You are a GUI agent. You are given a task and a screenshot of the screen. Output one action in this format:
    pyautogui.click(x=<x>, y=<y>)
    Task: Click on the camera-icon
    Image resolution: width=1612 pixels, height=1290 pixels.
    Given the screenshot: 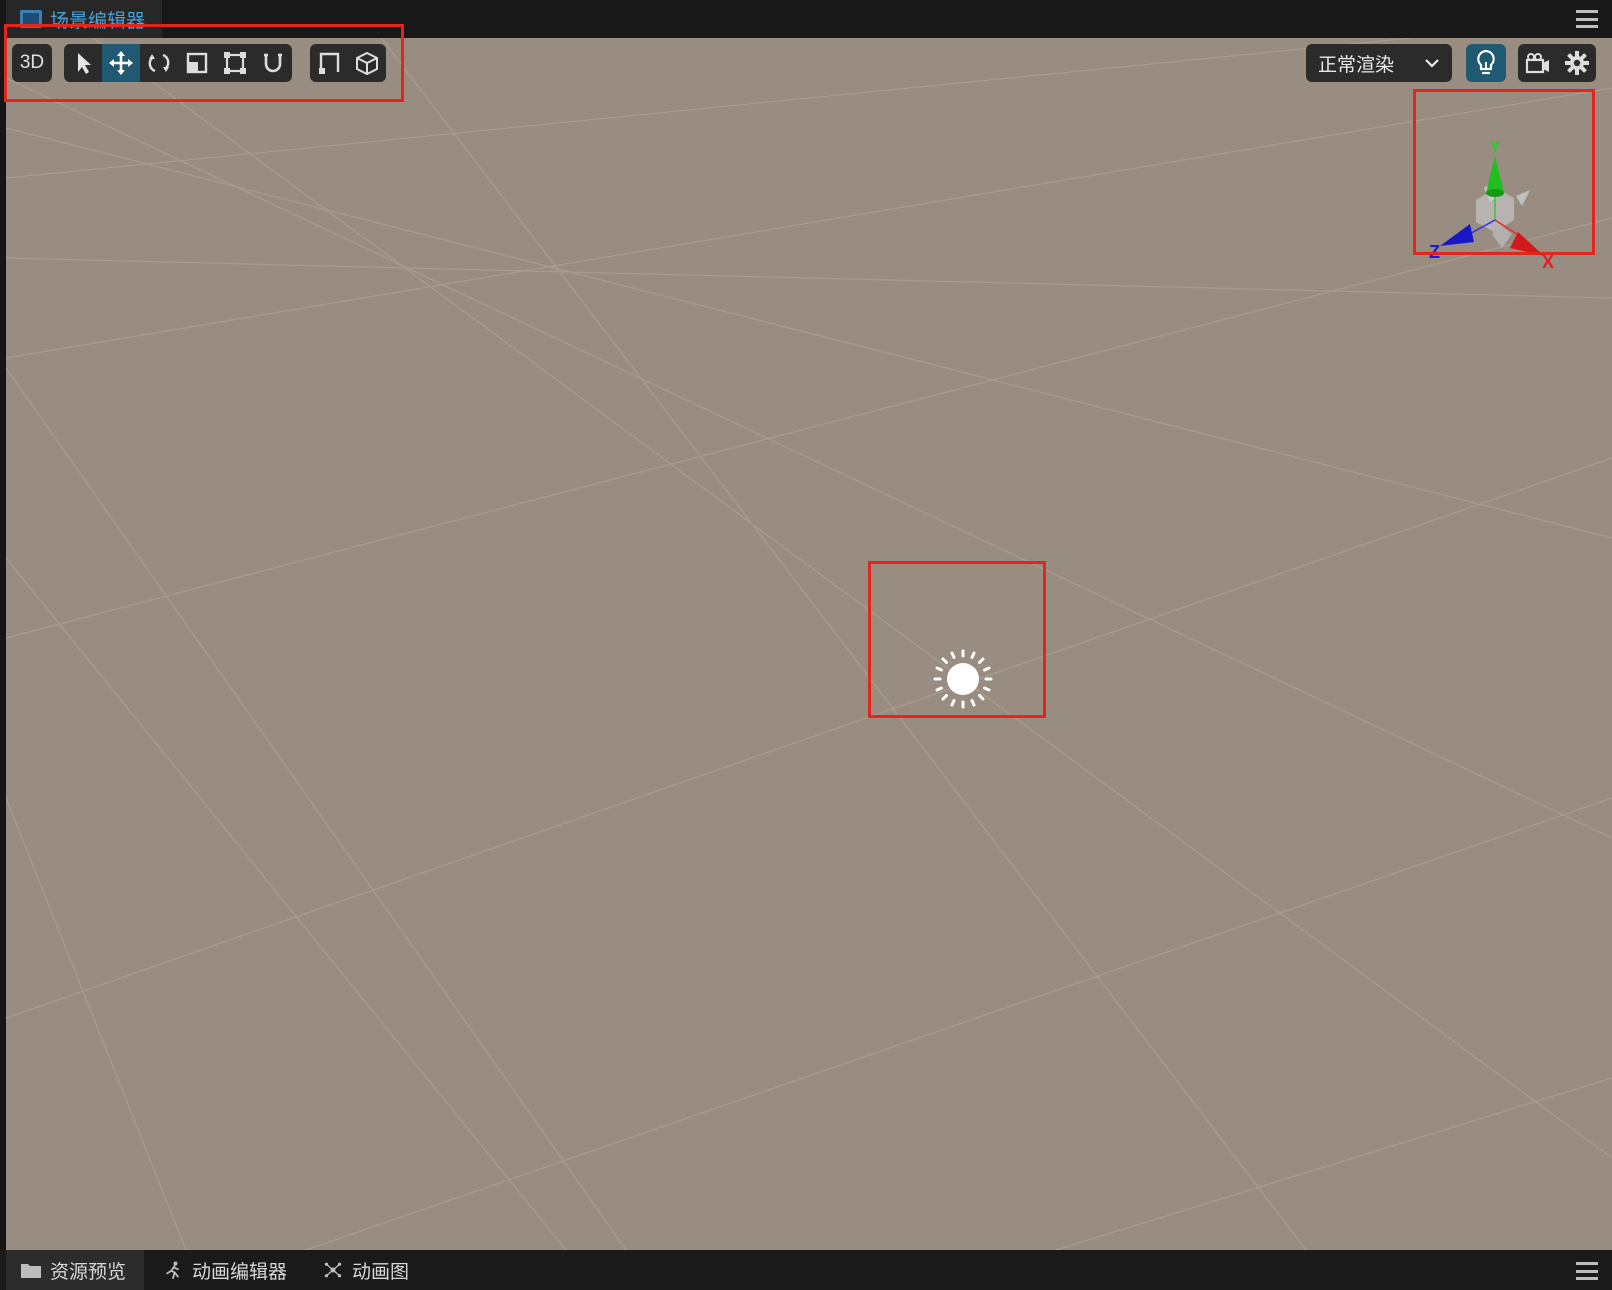 What is the action you would take?
    pyautogui.click(x=1538, y=63)
    